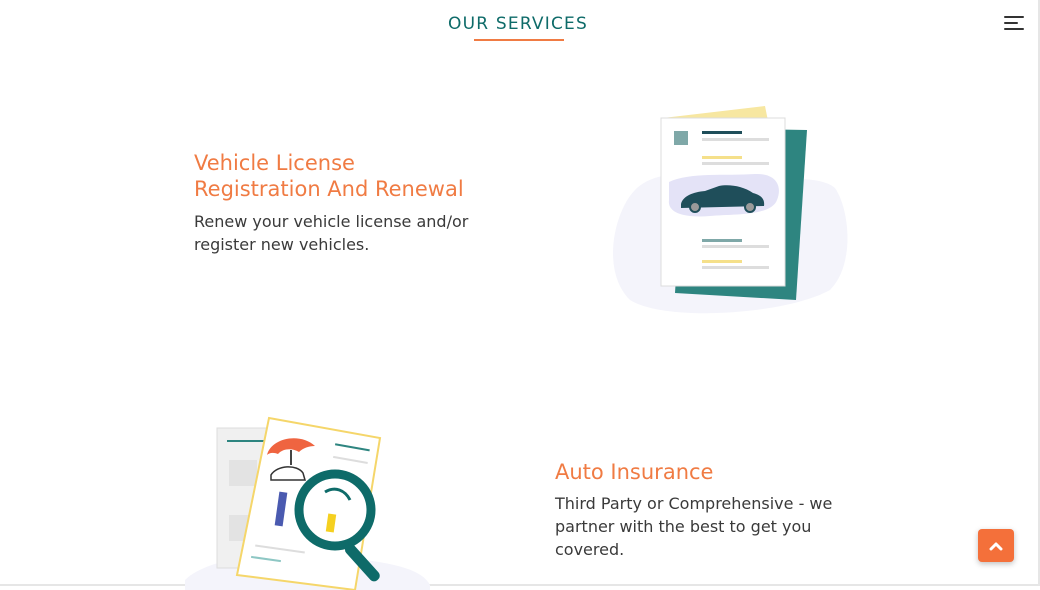  I want to click on insurance-search-illustration, so click(307, 503).